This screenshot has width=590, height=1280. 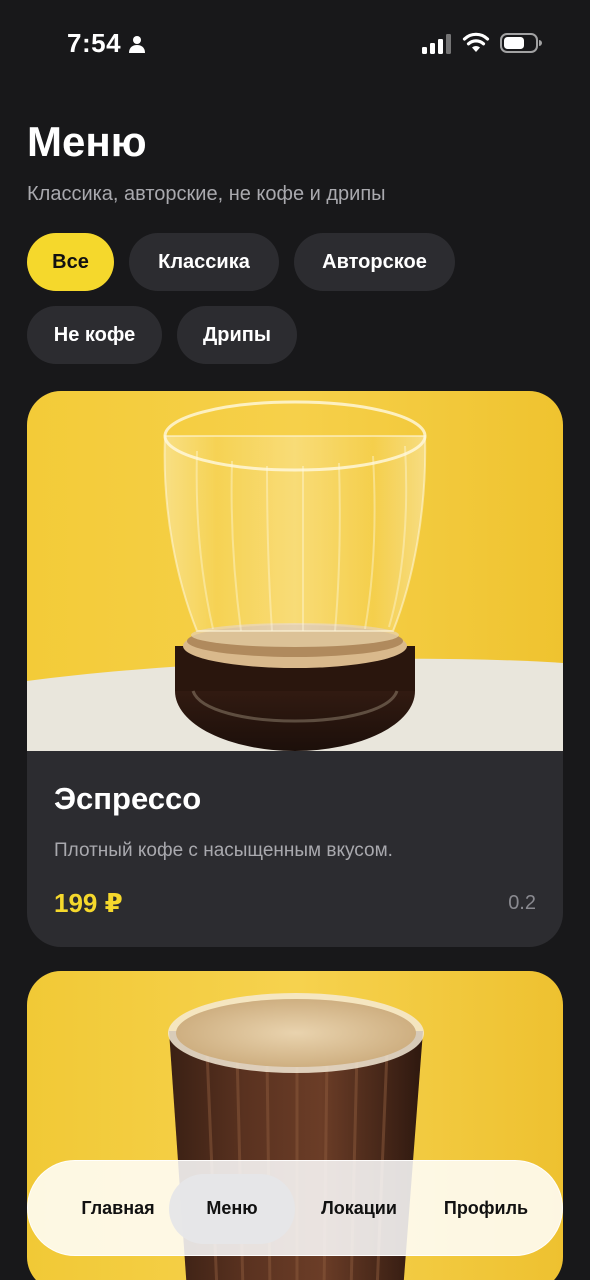 I want to click on nav-item-locations: Локации, so click(x=359, y=1208).